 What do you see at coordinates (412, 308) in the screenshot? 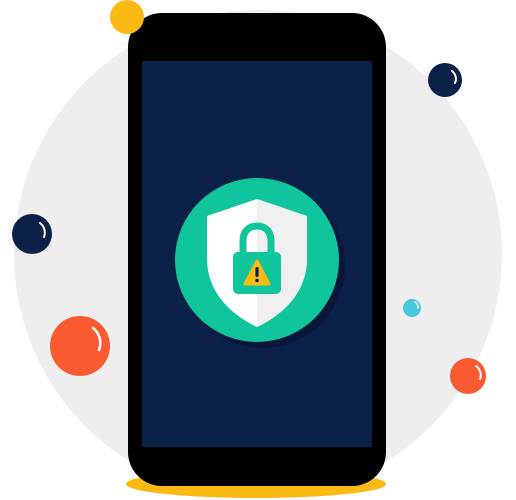
I see `bubble-cyan` at bounding box center [412, 308].